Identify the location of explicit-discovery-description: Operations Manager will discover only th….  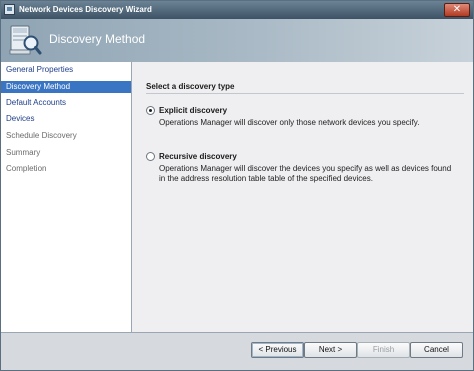
(289, 122).